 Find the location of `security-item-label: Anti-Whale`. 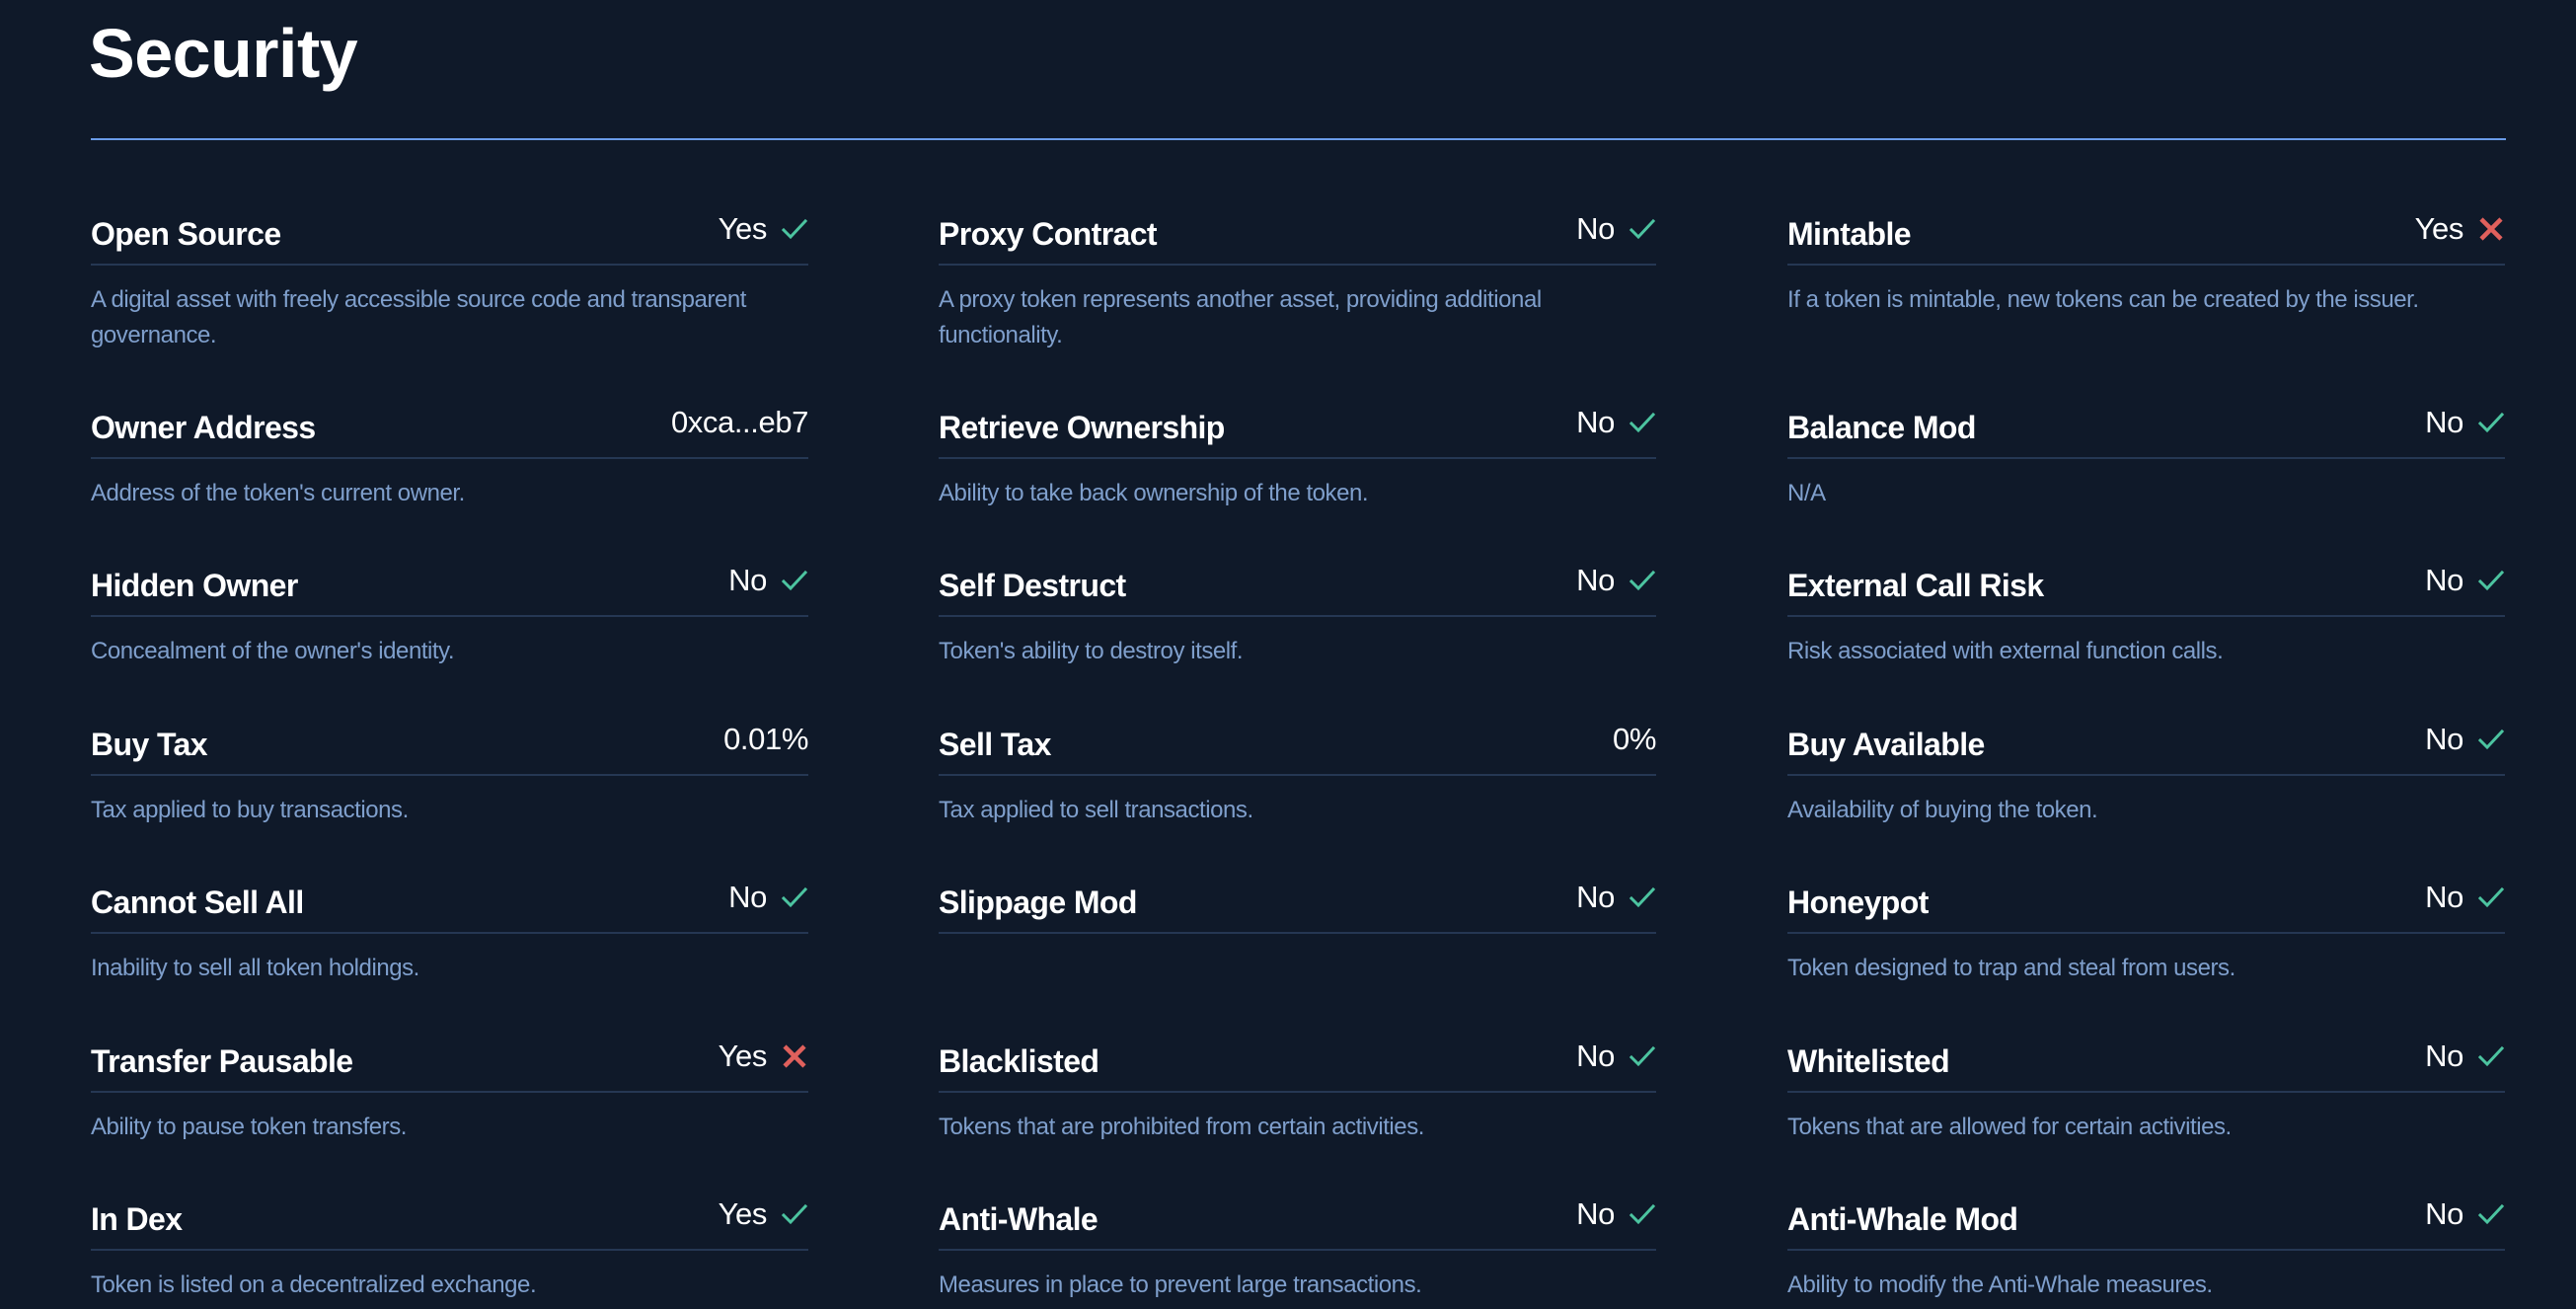

security-item-label: Anti-Whale is located at coordinates (1019, 1219).